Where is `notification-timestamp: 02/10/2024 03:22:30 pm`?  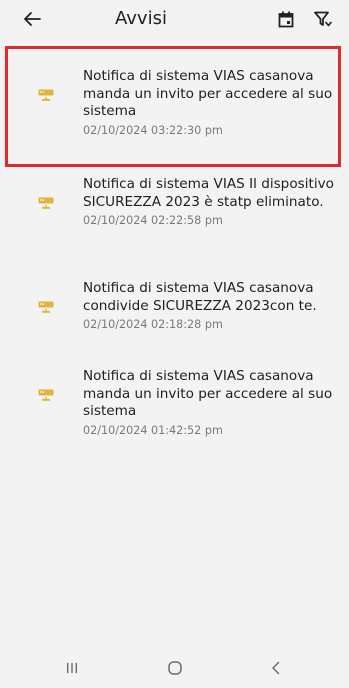
notification-timestamp: 02/10/2024 03:22:30 pm is located at coordinates (153, 130).